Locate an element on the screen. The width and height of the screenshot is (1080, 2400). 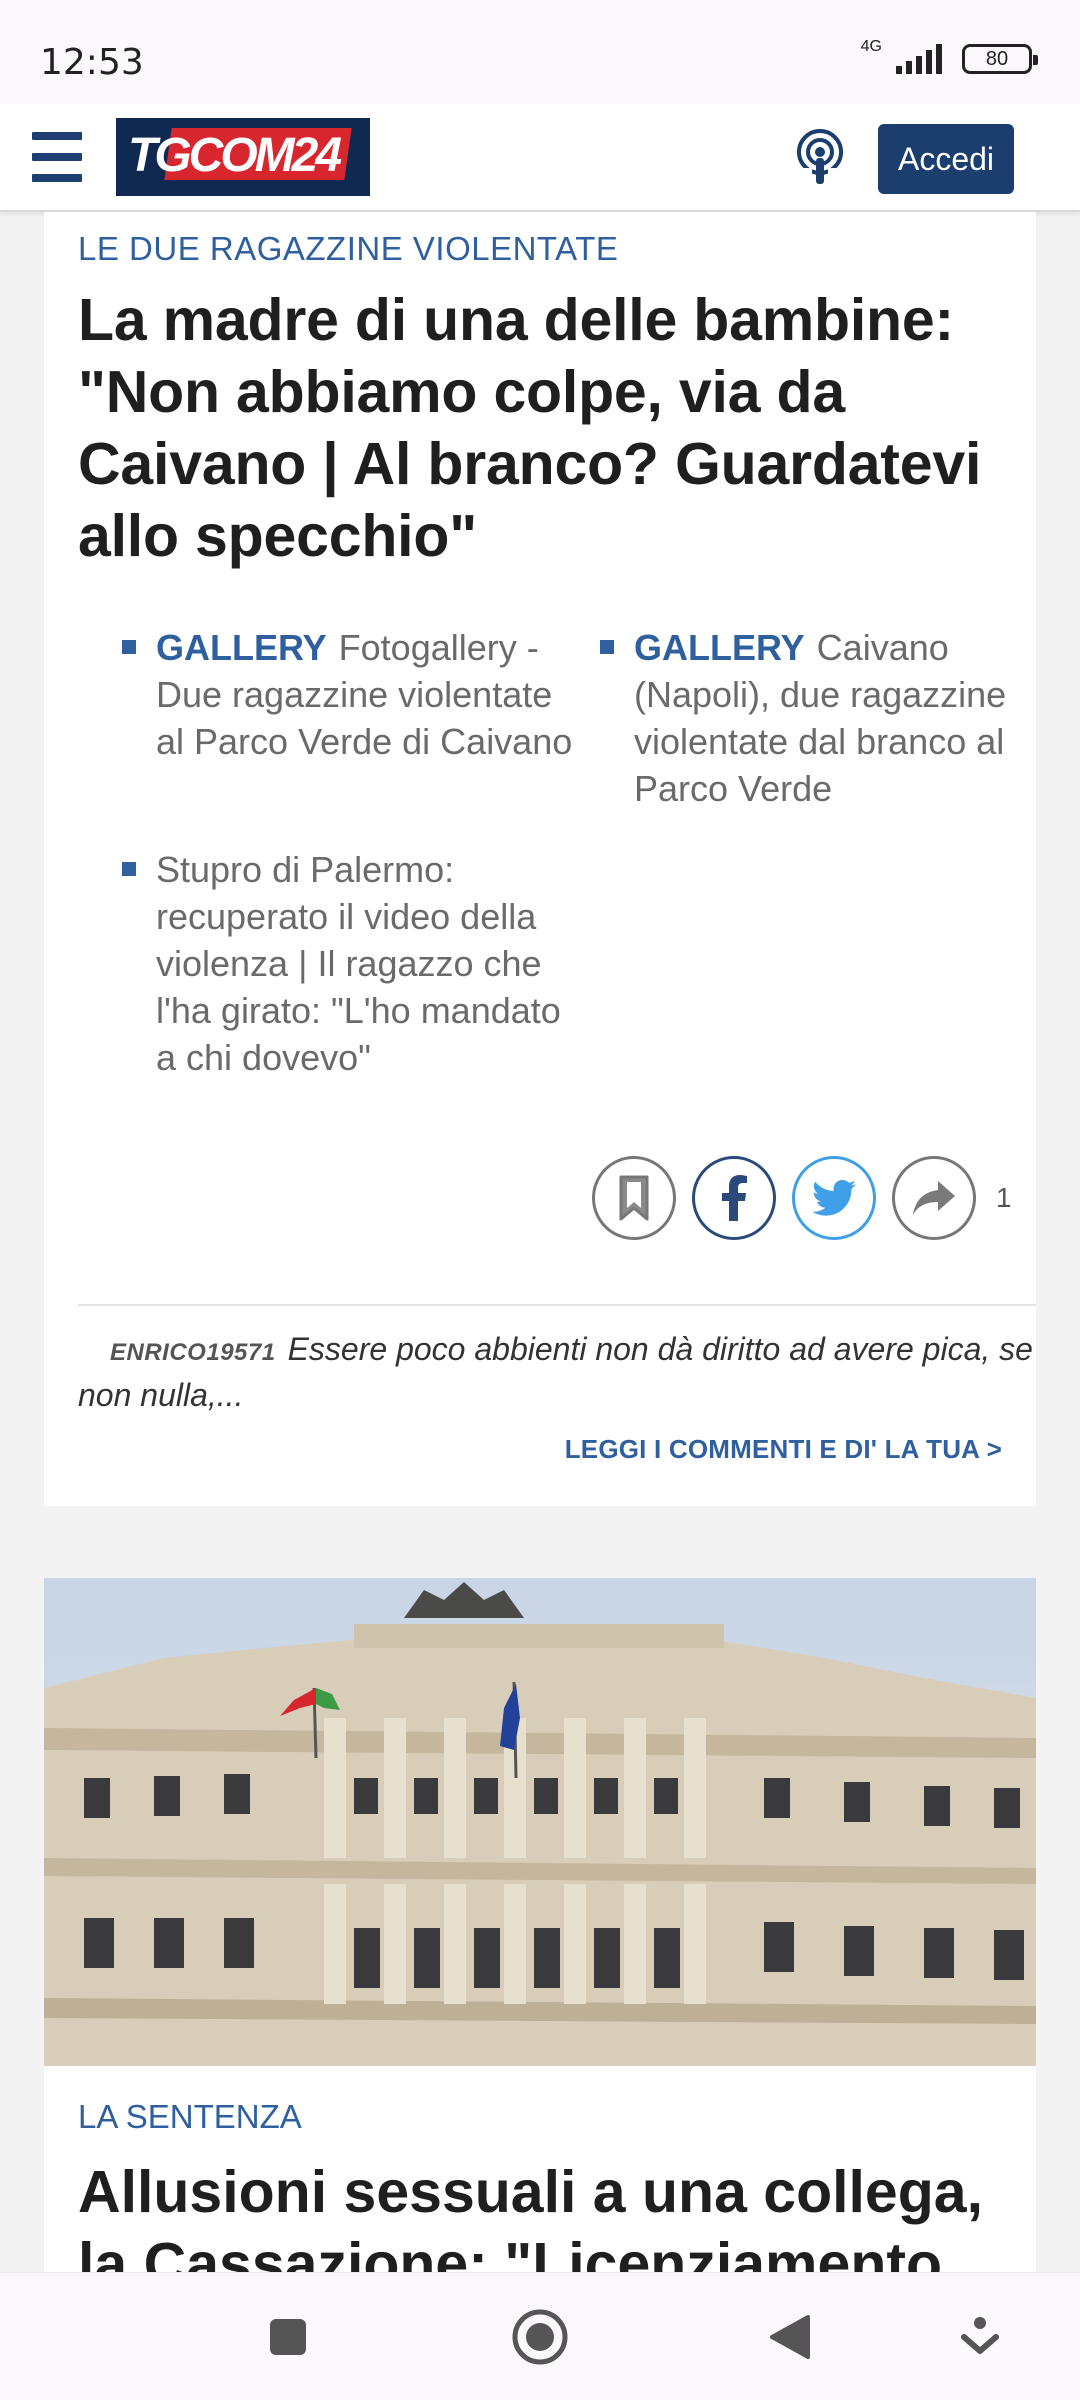
share-arrow-icon is located at coordinates (934, 1198).